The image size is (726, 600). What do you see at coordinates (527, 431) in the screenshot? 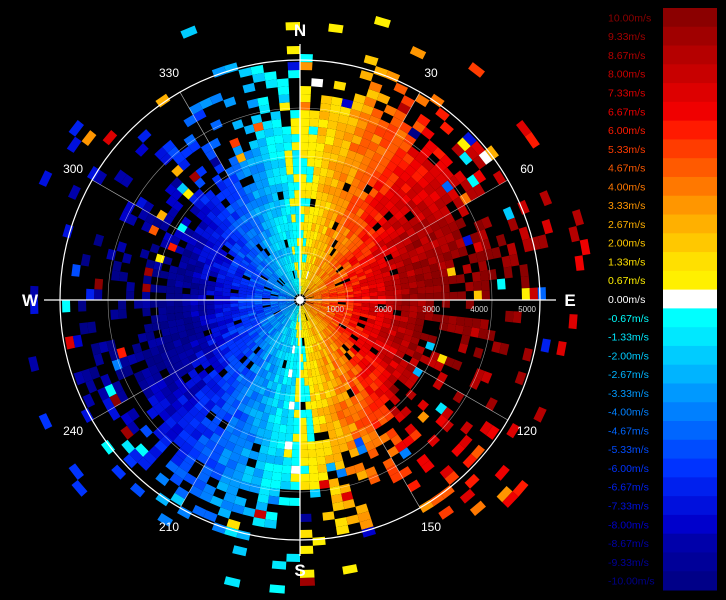
I see `azimuth-tick-label: 120` at bounding box center [527, 431].